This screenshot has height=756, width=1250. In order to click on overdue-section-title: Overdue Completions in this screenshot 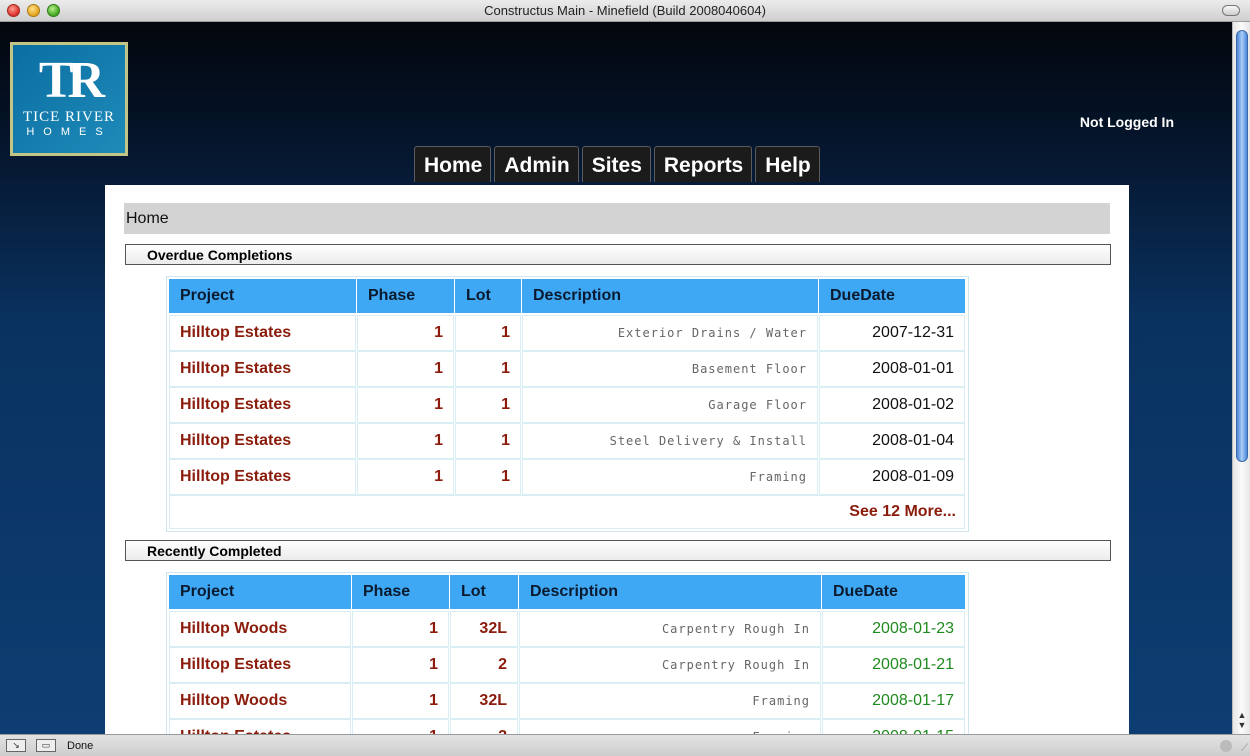, I will do `click(618, 254)`.